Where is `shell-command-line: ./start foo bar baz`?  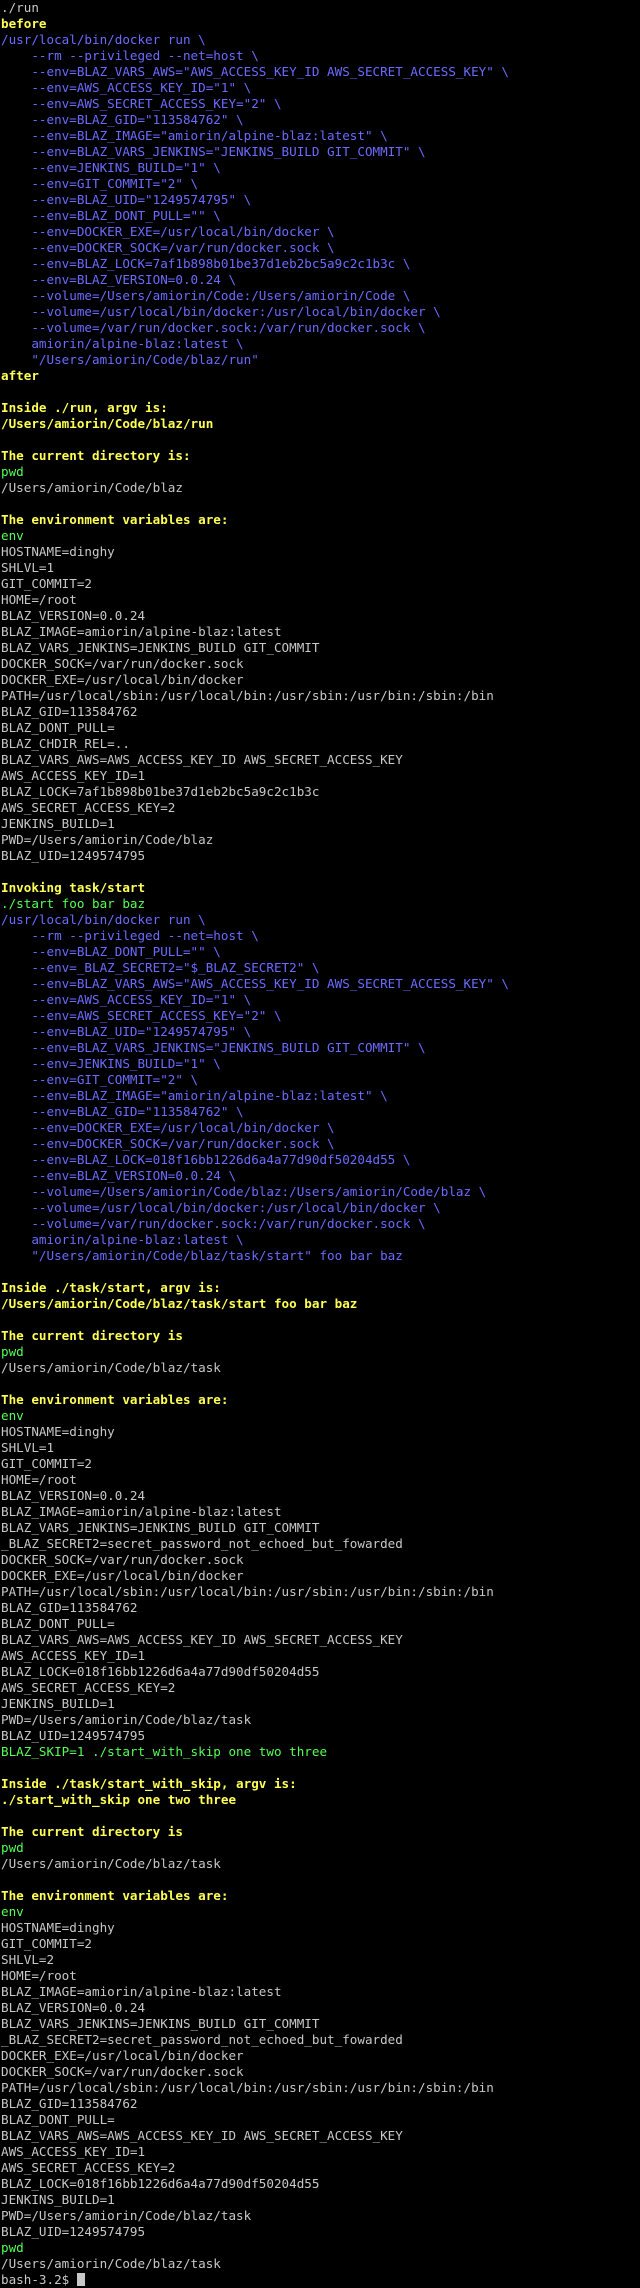 shell-command-line: ./start foo bar baz is located at coordinates (73, 903).